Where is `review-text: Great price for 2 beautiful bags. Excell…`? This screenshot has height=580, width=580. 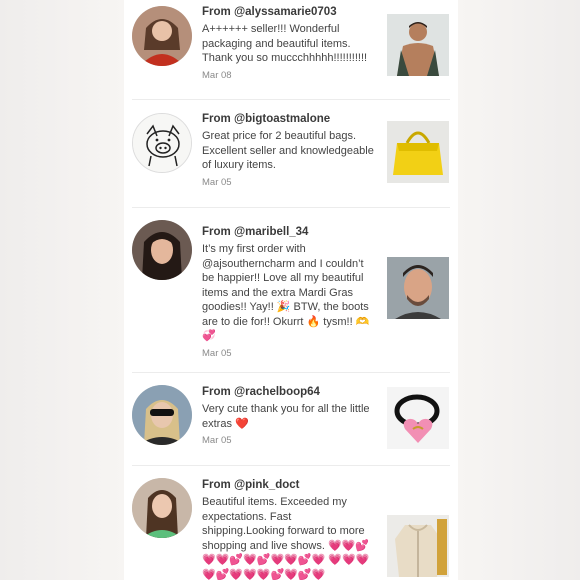
review-text: Great price for 2 beautiful bags. Excell… is located at coordinates (288, 150).